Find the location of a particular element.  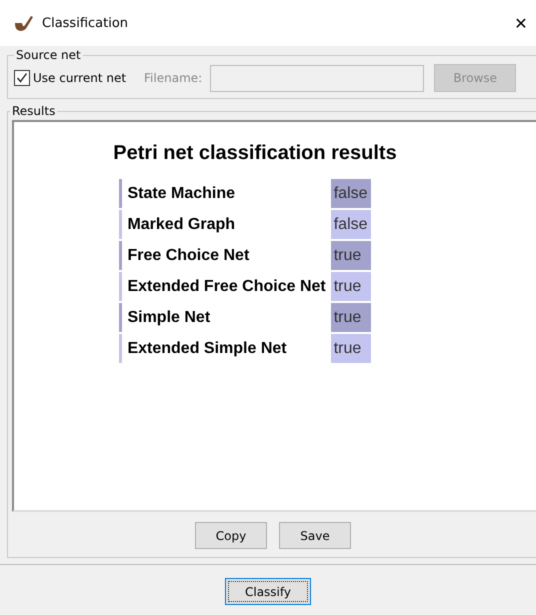

group-legend: Source net is located at coordinates (48, 55).